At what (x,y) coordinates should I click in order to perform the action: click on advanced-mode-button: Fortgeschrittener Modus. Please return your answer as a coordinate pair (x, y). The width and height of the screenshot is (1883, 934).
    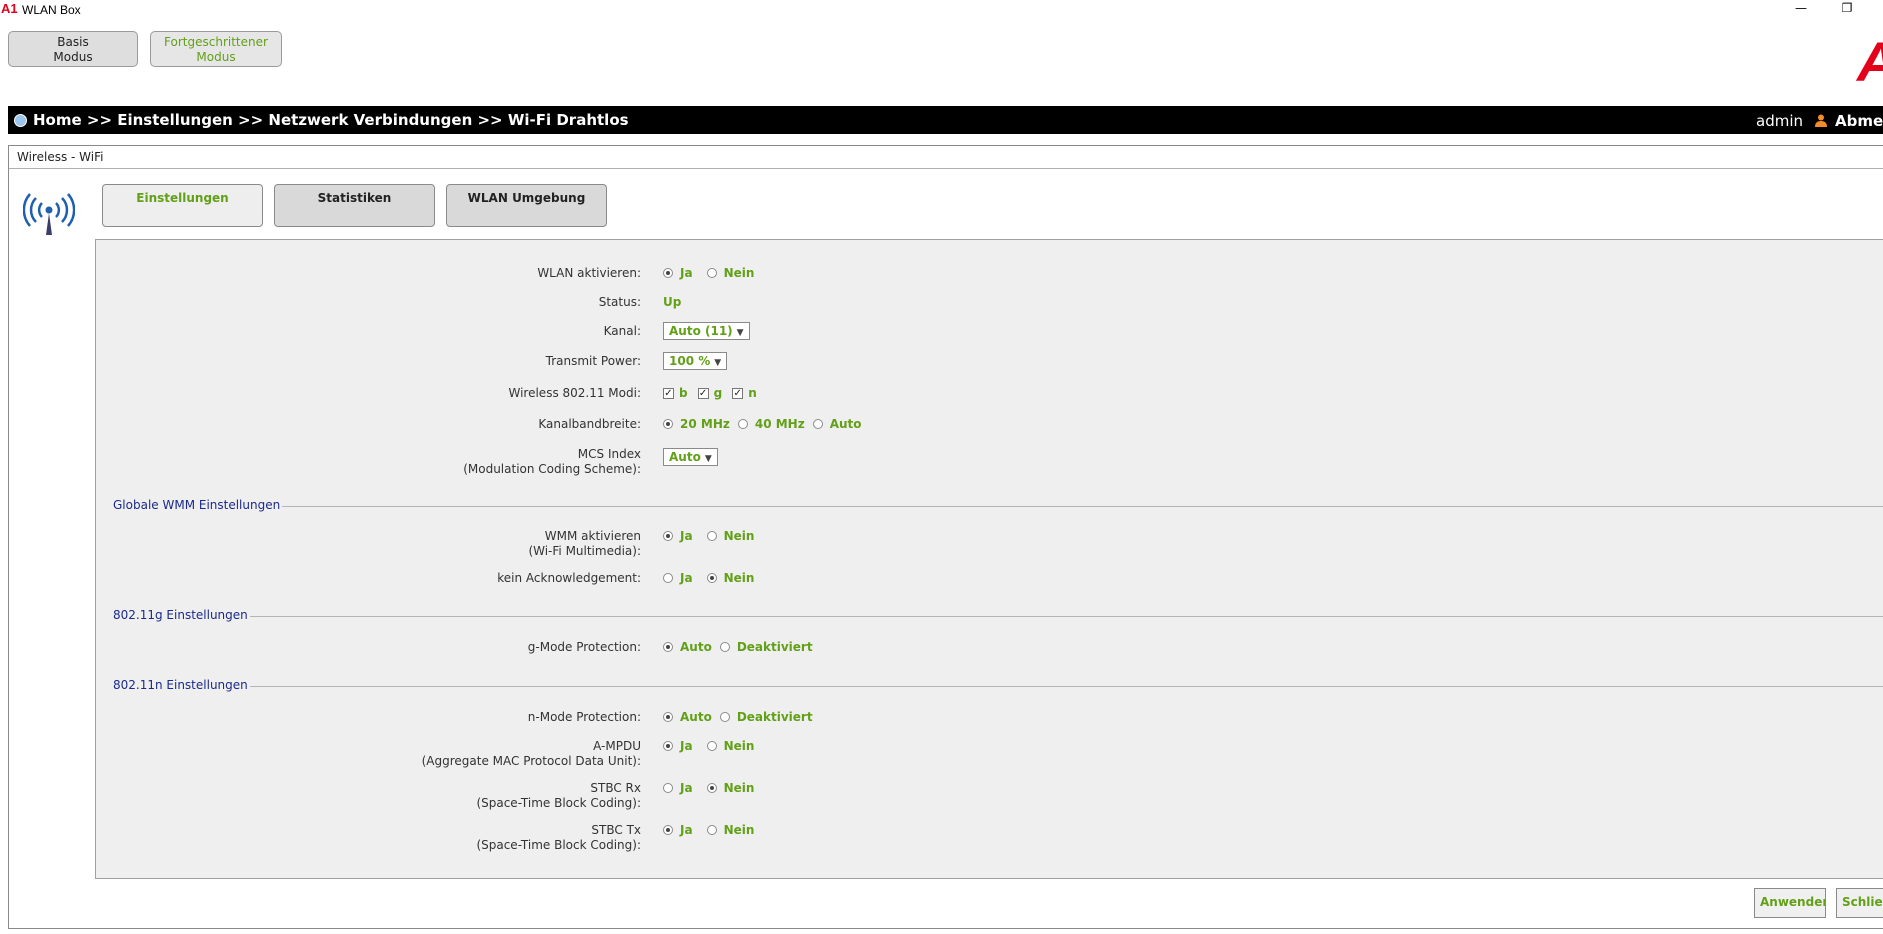
    Looking at the image, I should click on (216, 49).